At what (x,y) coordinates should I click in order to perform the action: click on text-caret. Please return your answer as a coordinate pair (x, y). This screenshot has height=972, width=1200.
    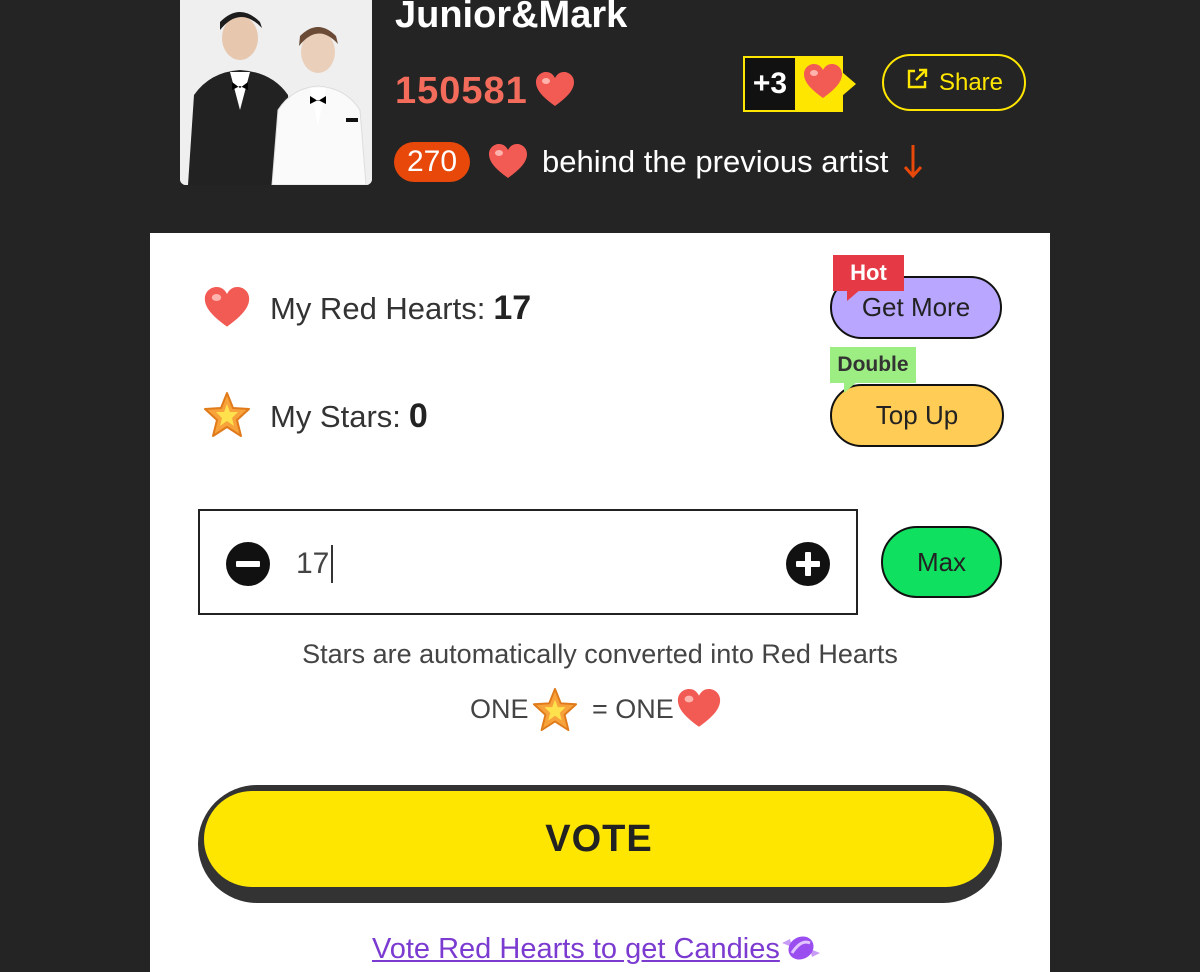
    Looking at the image, I should click on (332, 564).